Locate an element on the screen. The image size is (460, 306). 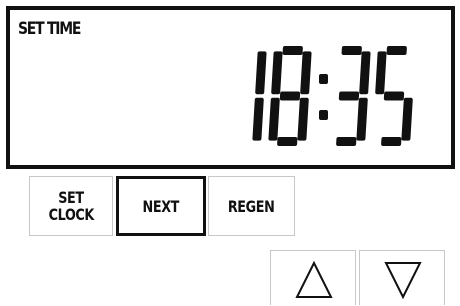
regen-label: REGEN is located at coordinates (251, 206).